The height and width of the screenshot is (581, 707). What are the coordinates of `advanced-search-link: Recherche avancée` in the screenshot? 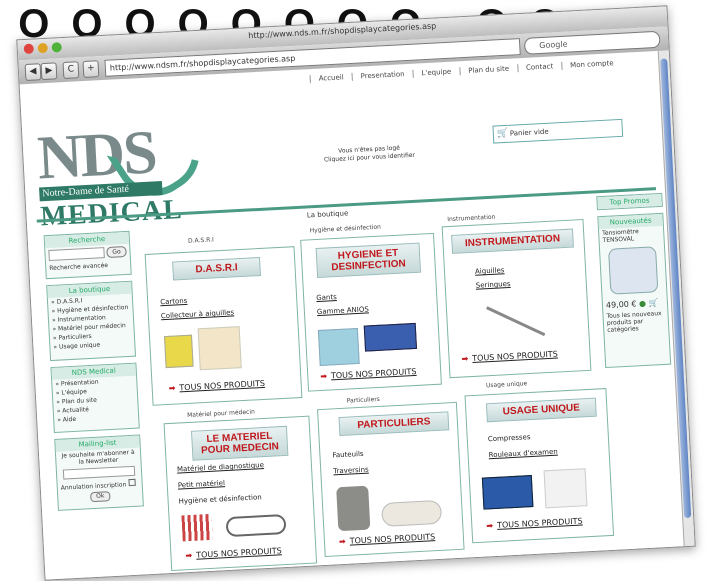 It's located at (88, 266).